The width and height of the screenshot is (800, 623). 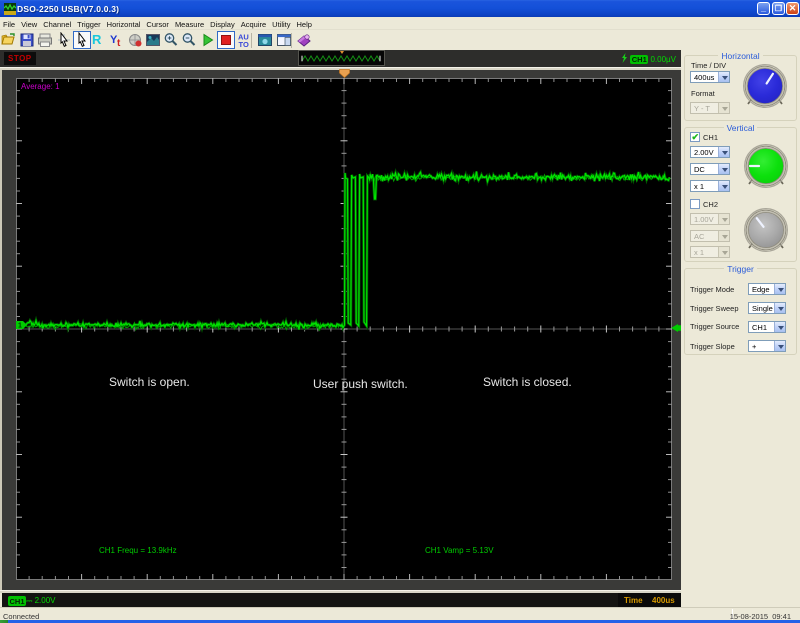 I want to click on svg-text: t, so click(x=119, y=43).